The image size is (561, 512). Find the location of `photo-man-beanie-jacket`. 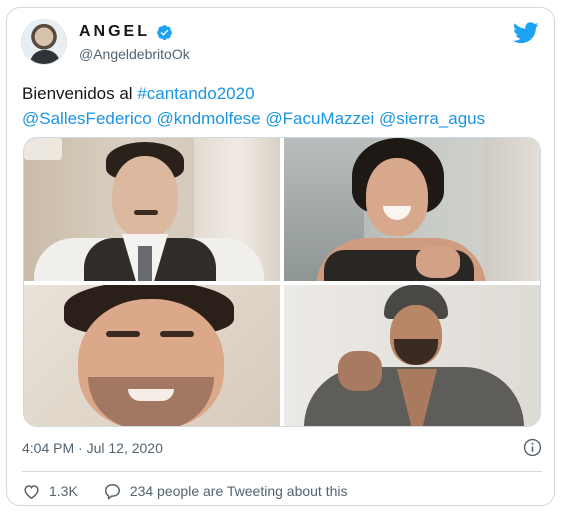

photo-man-beanie-jacket is located at coordinates (412, 355).